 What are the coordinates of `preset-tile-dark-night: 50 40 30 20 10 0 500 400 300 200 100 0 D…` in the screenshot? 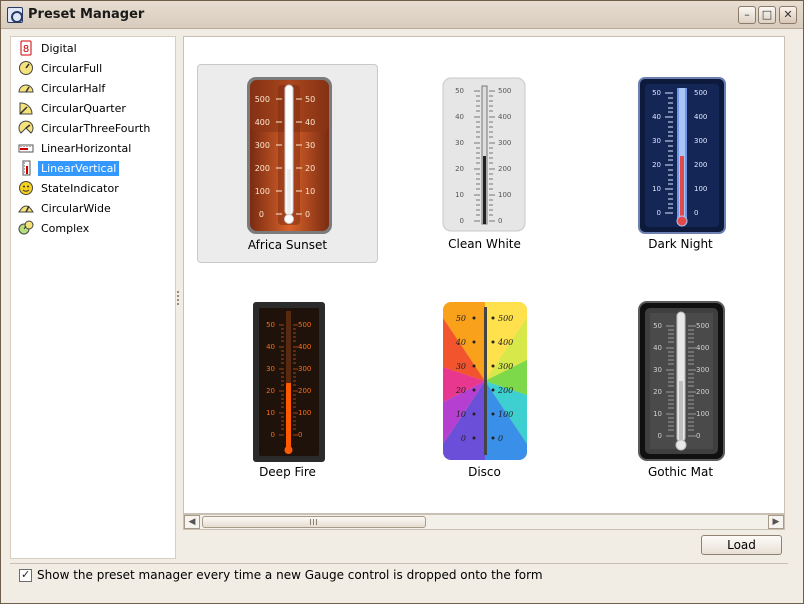 It's located at (680, 163).